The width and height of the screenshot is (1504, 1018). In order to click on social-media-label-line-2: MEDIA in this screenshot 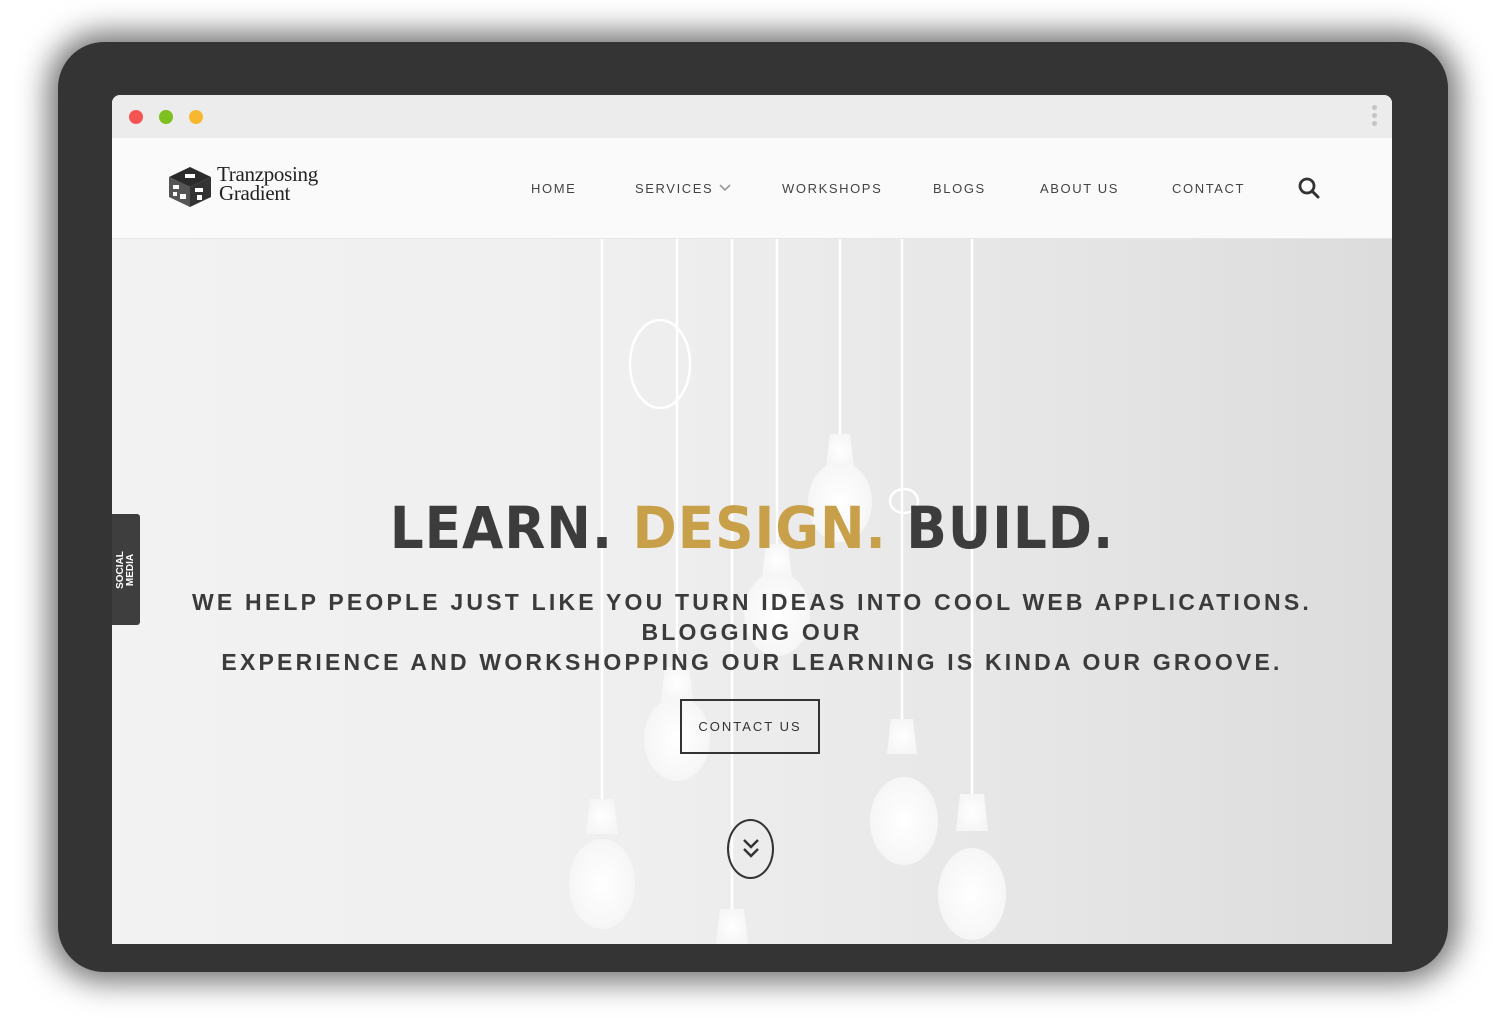, I will do `click(130, 569)`.